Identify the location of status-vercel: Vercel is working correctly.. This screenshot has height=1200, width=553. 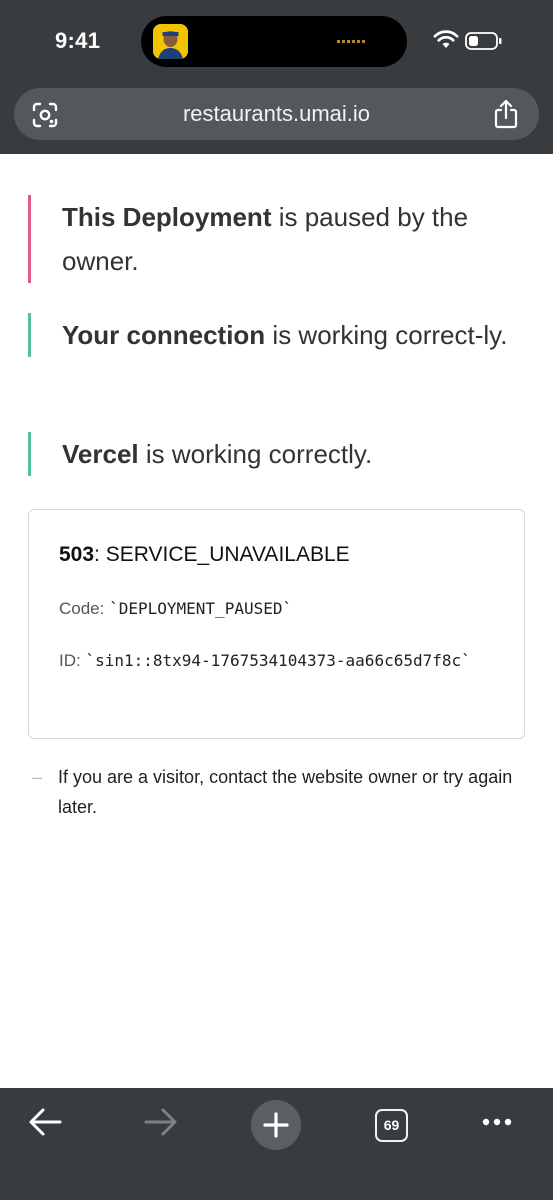
(268, 454).